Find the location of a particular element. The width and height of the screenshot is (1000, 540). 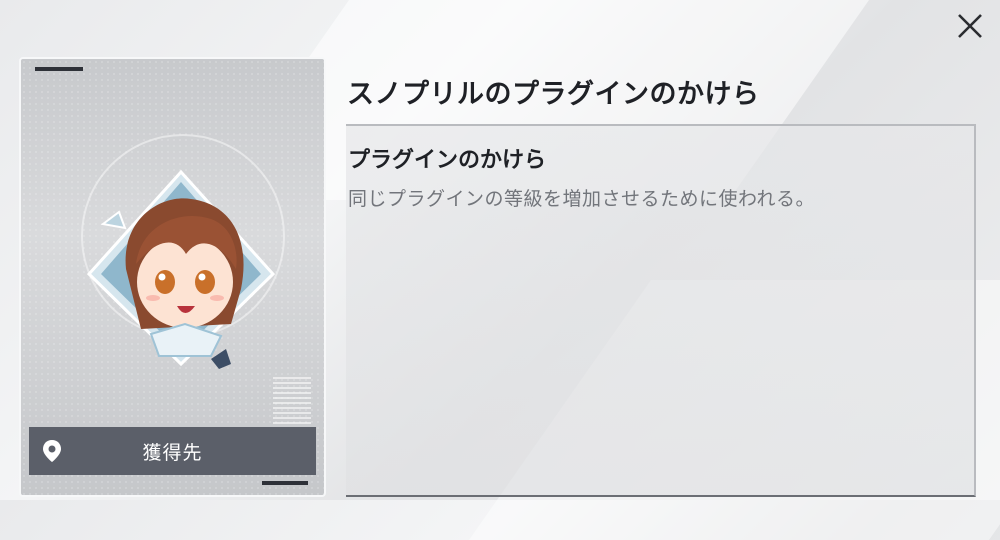

acquisition-button: 獲得先 is located at coordinates (172, 451).